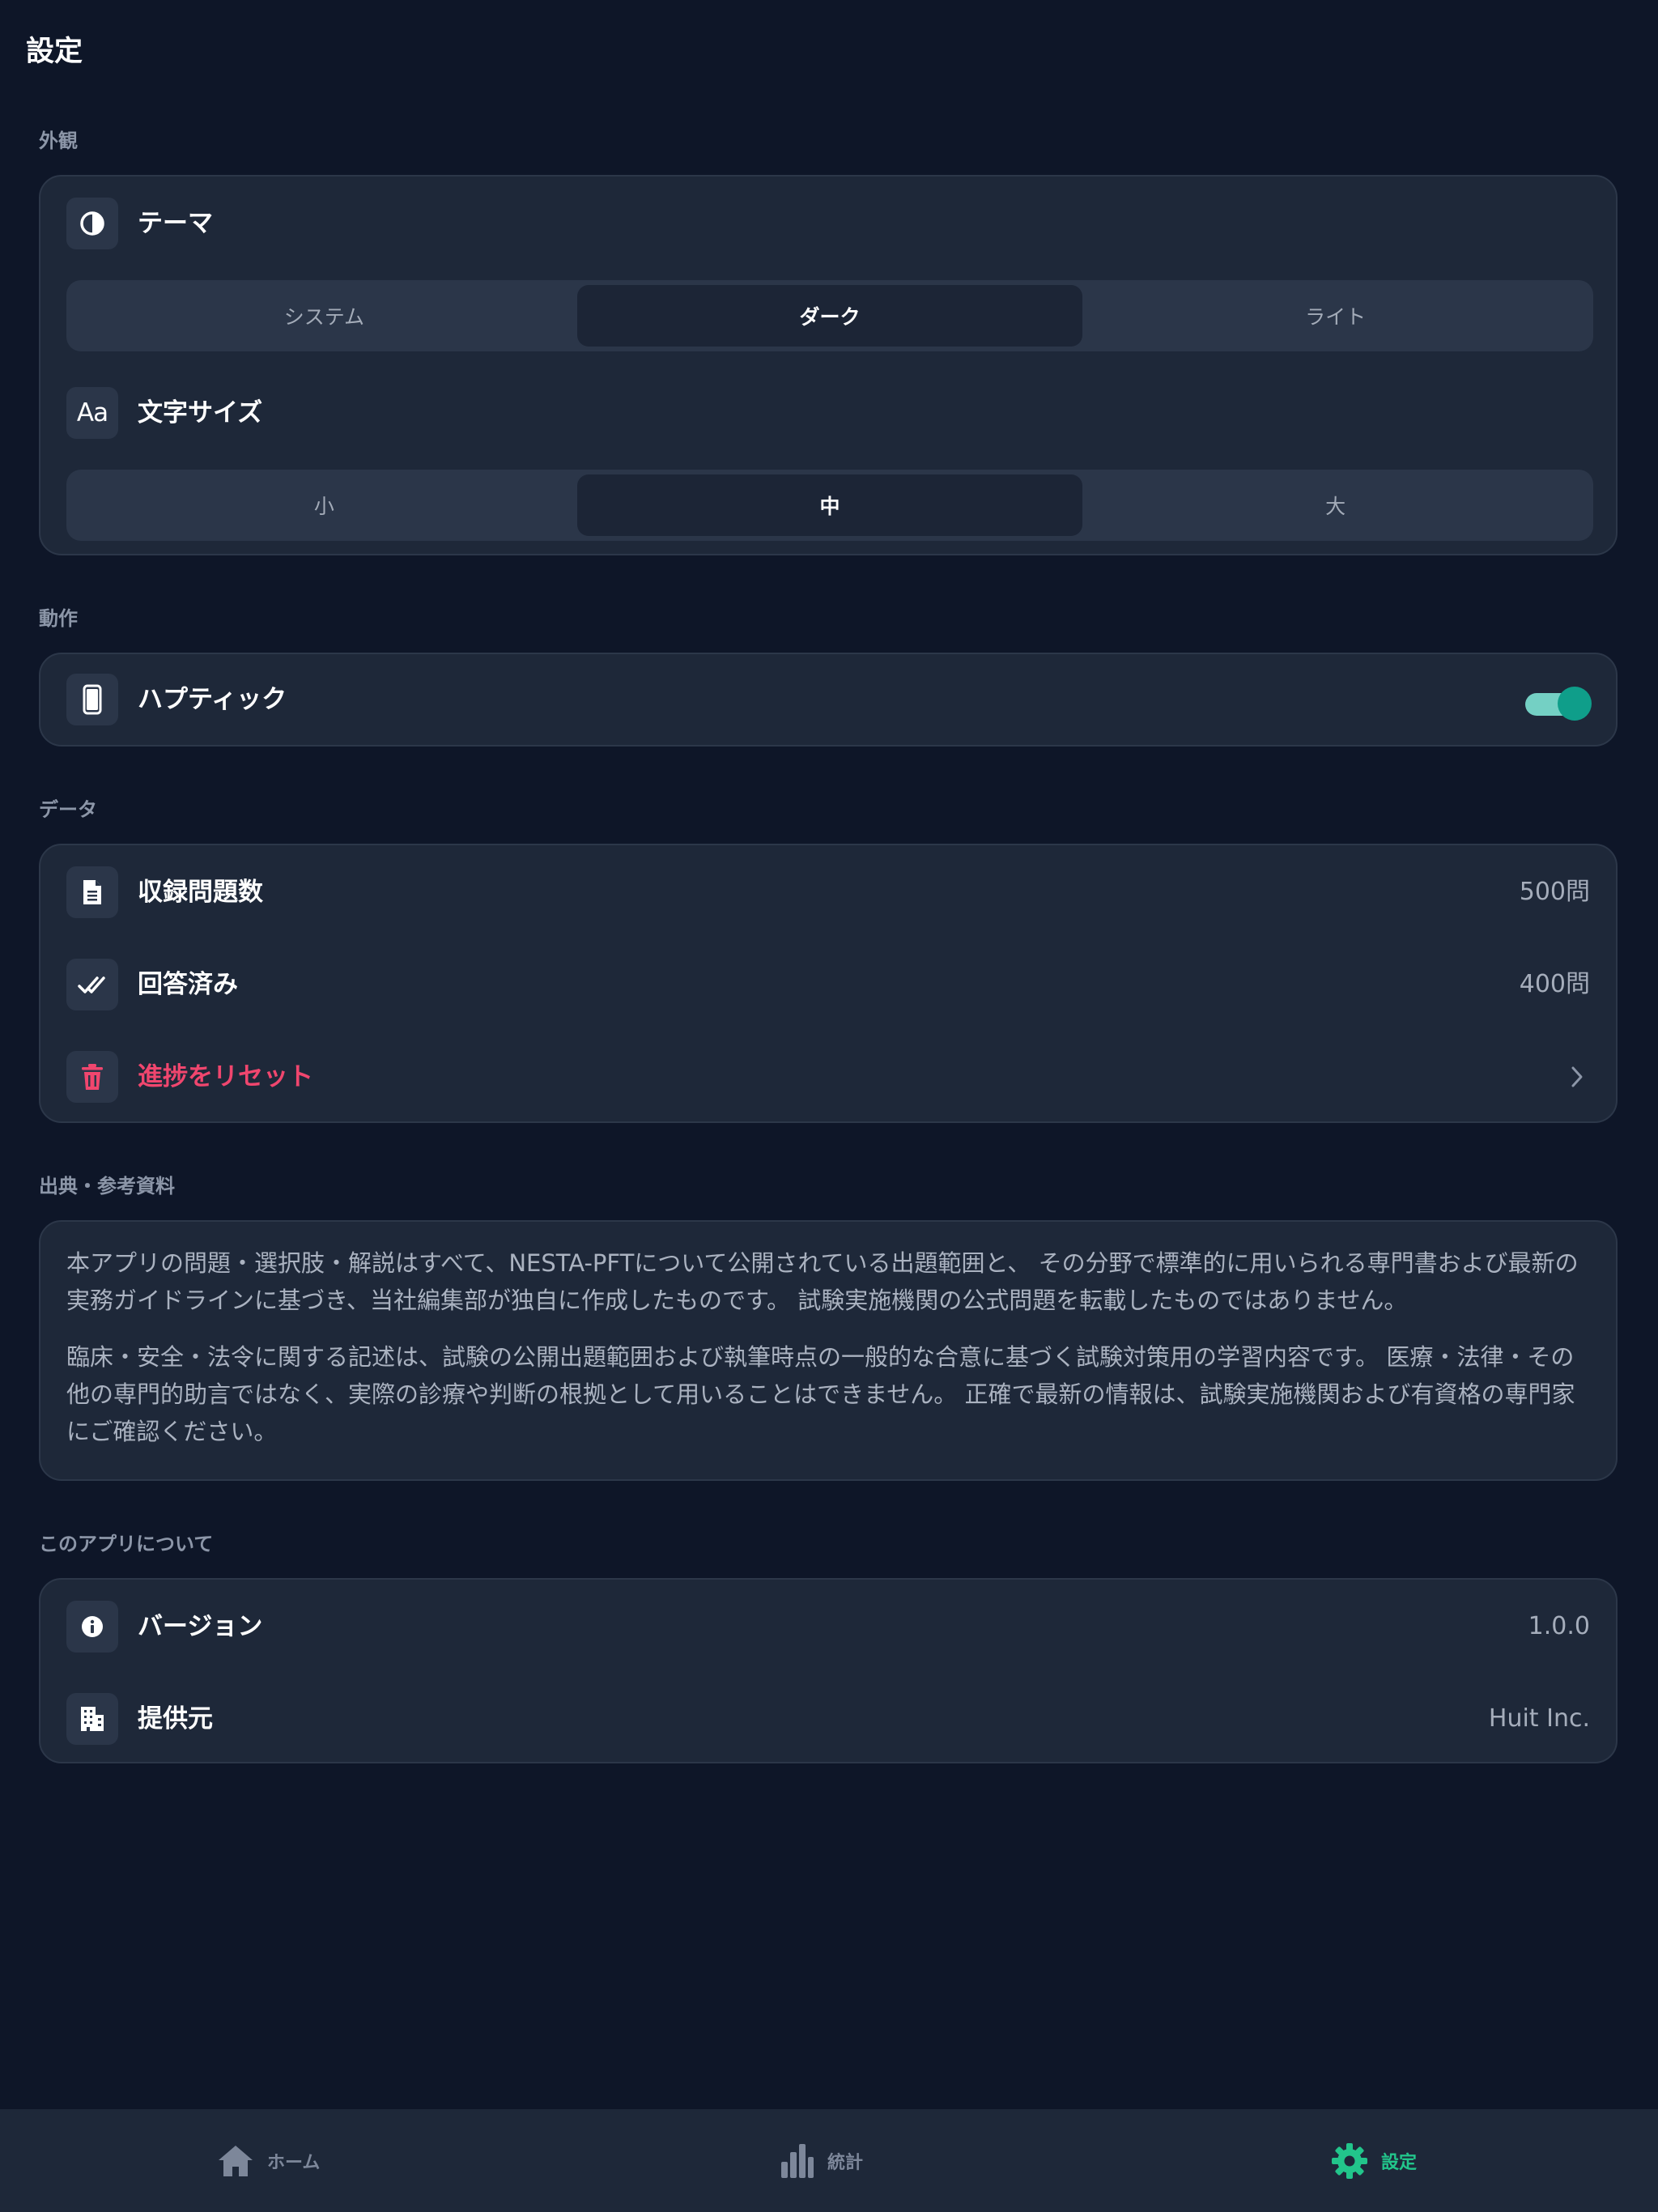 The image size is (1658, 2212). I want to click on toggle-knob, so click(1575, 704).